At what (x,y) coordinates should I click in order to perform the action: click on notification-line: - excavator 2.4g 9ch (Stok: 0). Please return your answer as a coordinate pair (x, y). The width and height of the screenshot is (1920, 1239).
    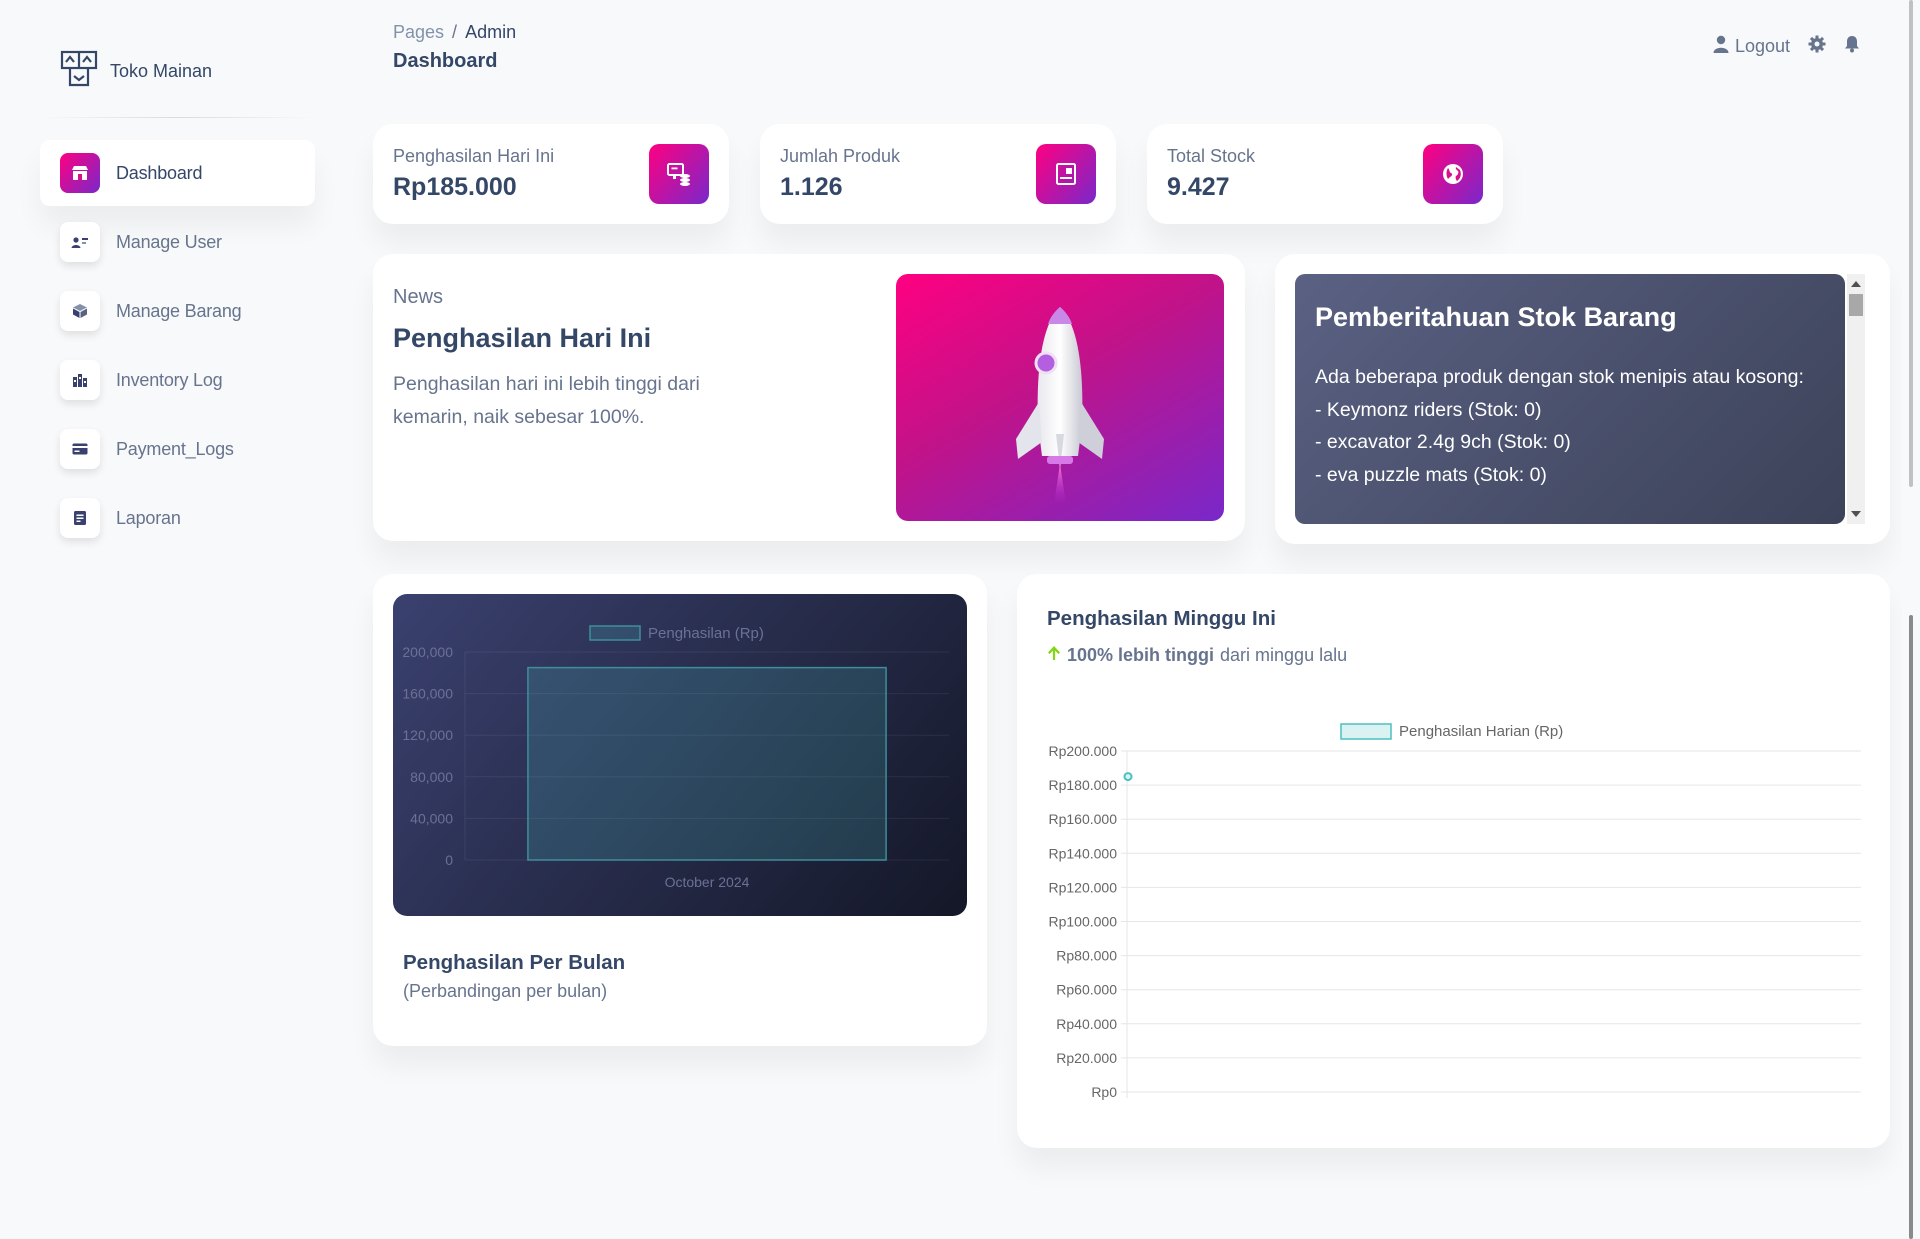
    Looking at the image, I should click on (1443, 442).